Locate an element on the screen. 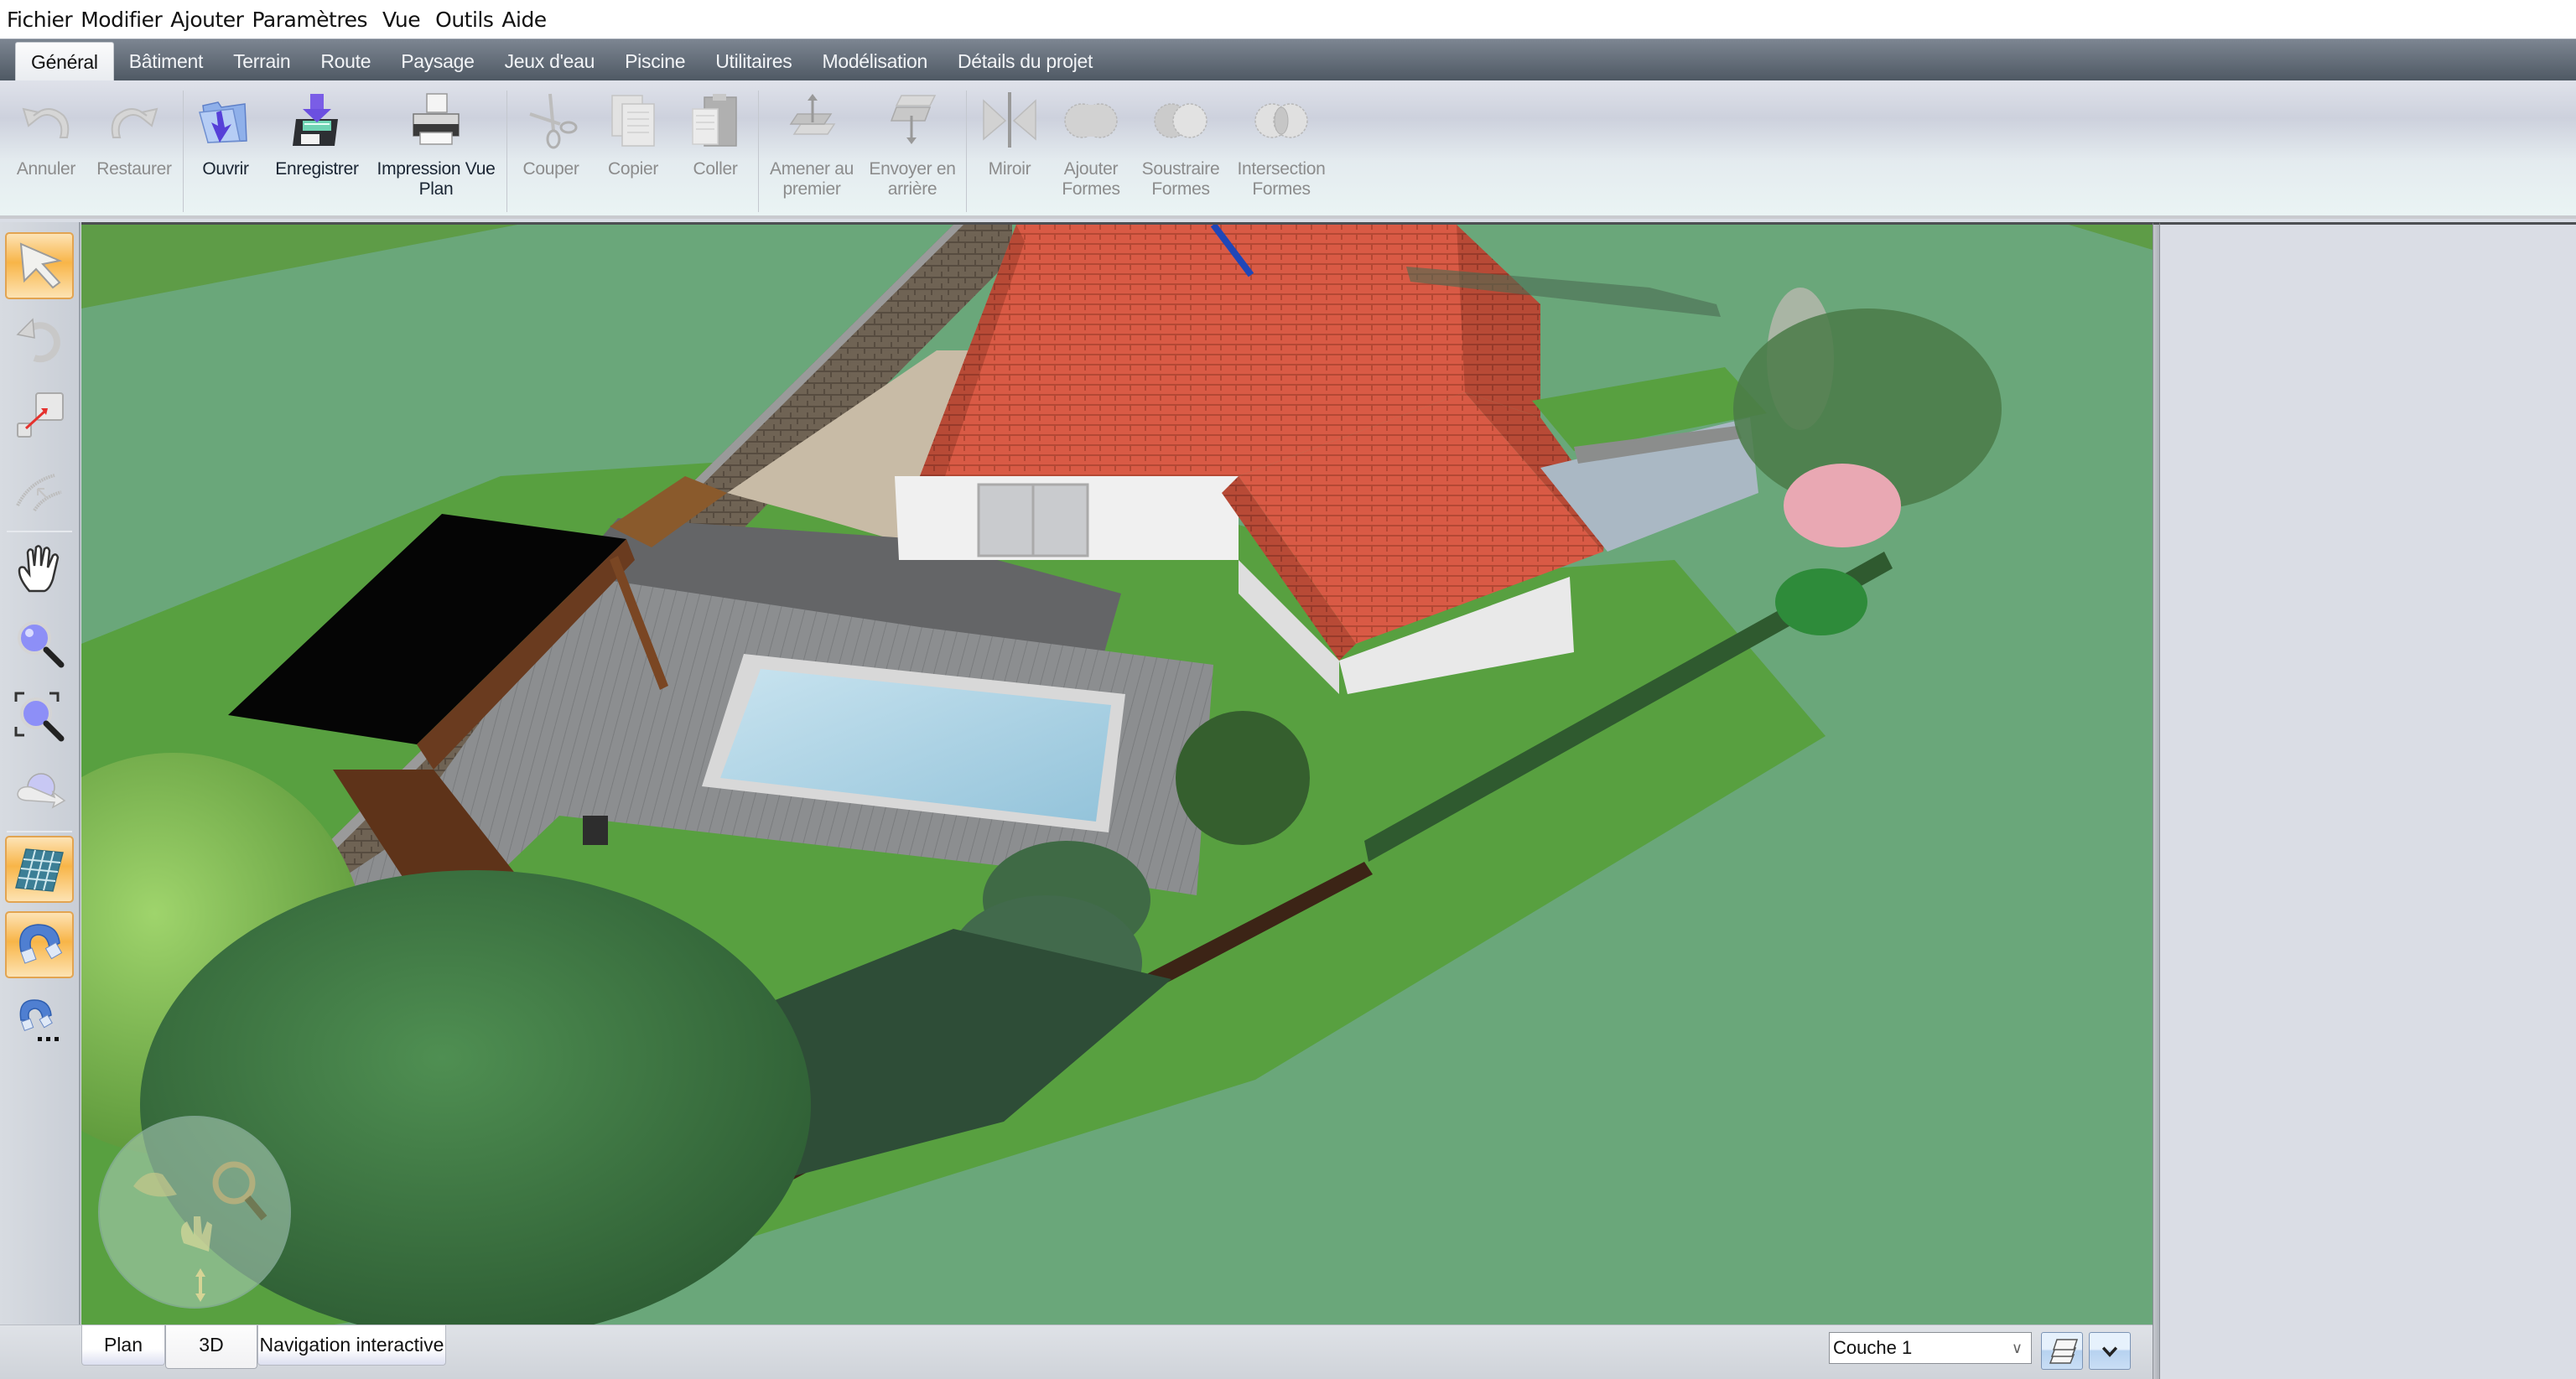 The height and width of the screenshot is (1379, 2576). zoom-extents-tool-button is located at coordinates (39, 716).